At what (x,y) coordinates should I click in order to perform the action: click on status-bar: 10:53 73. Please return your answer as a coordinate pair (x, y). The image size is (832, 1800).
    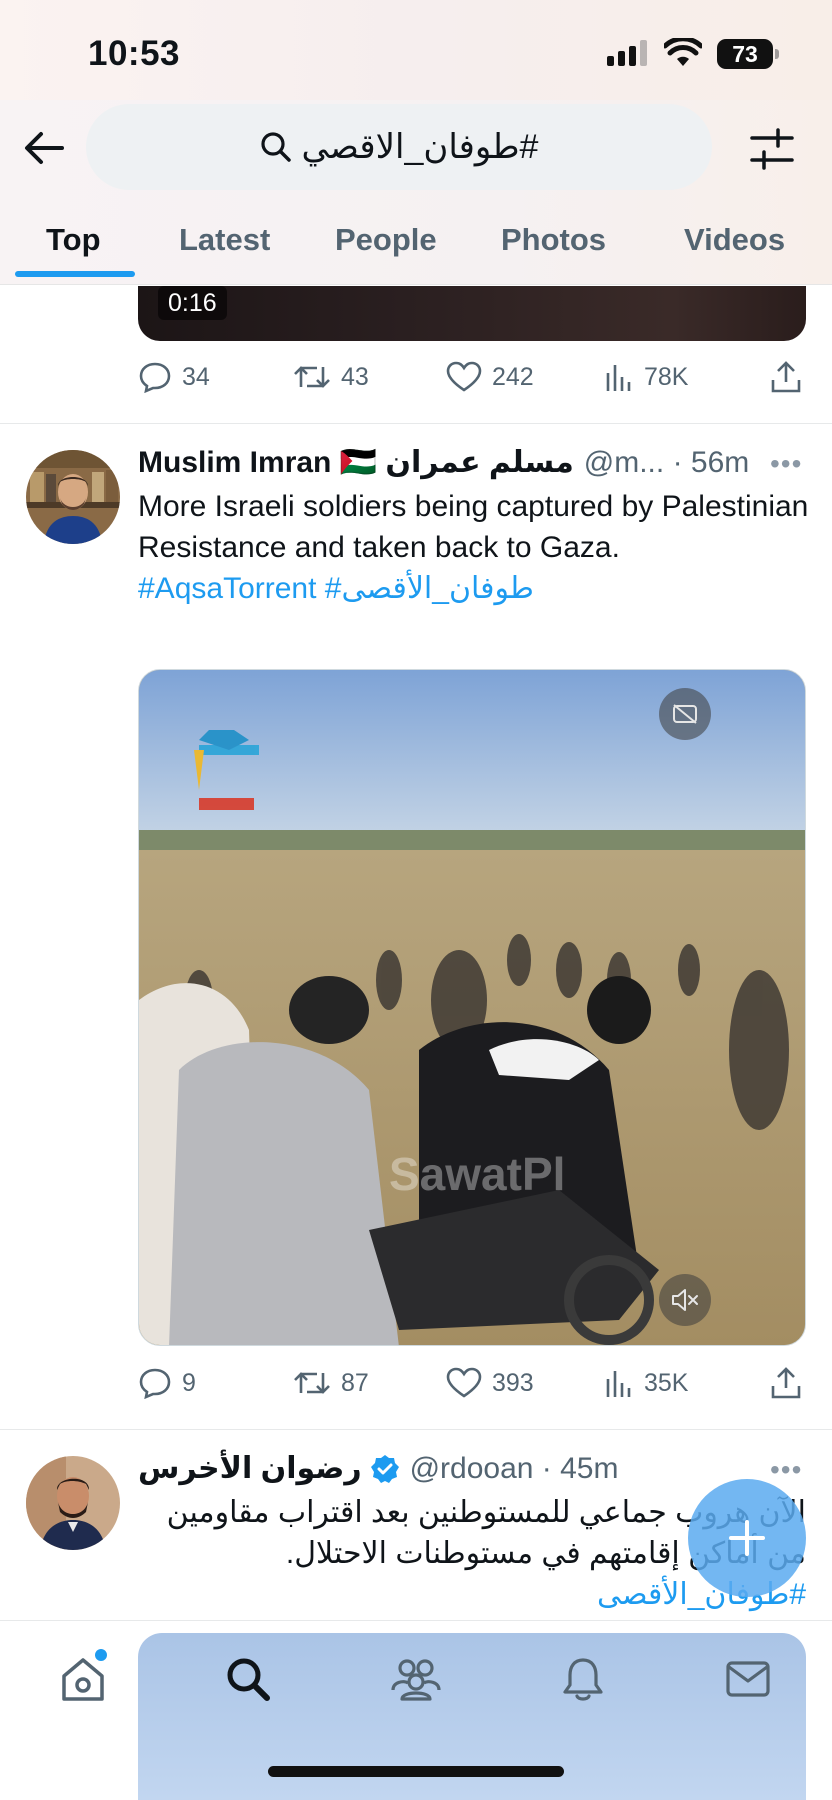
    Looking at the image, I should click on (416, 50).